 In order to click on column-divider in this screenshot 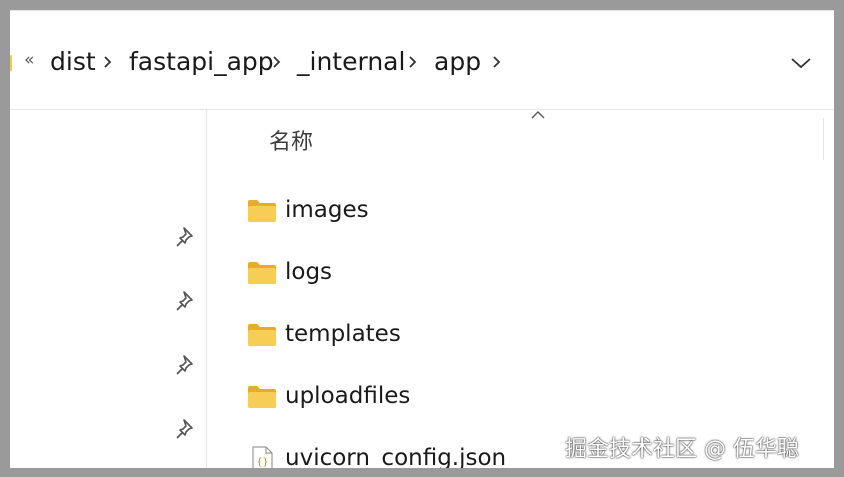, I will do `click(823, 139)`.